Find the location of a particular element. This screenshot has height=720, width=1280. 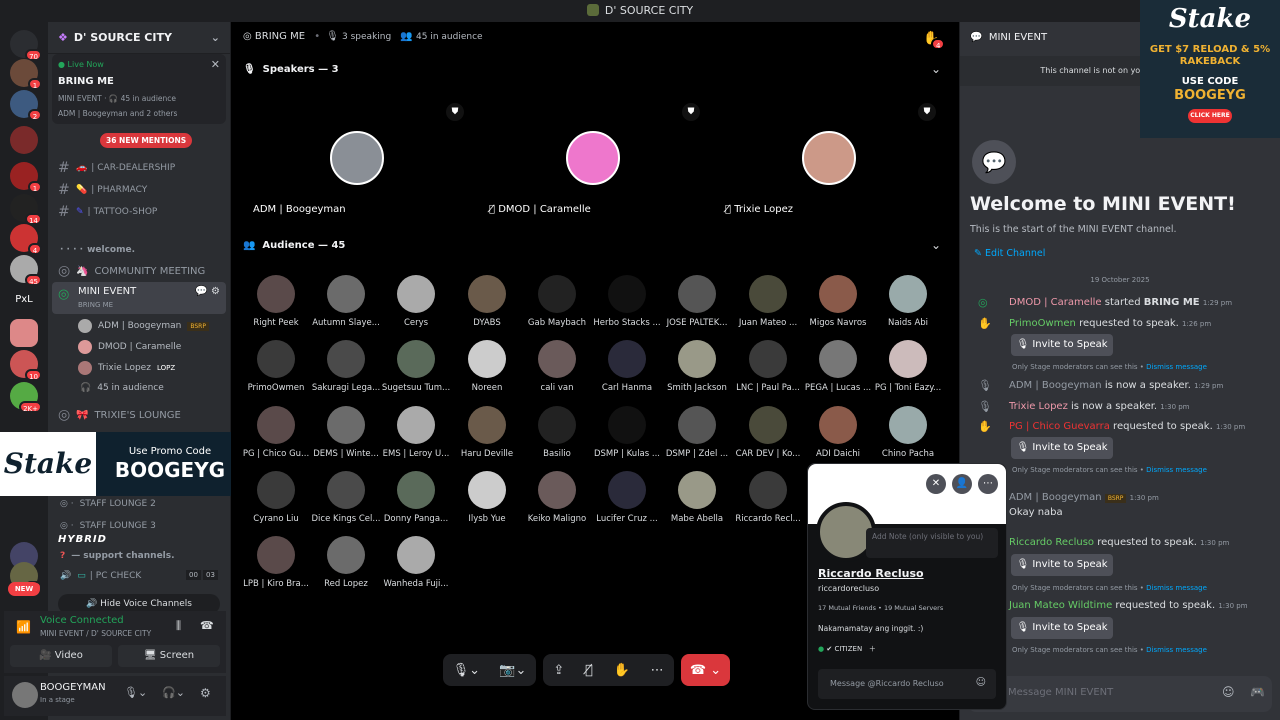

settings-gear-icon: ⚙ is located at coordinates (205, 693).